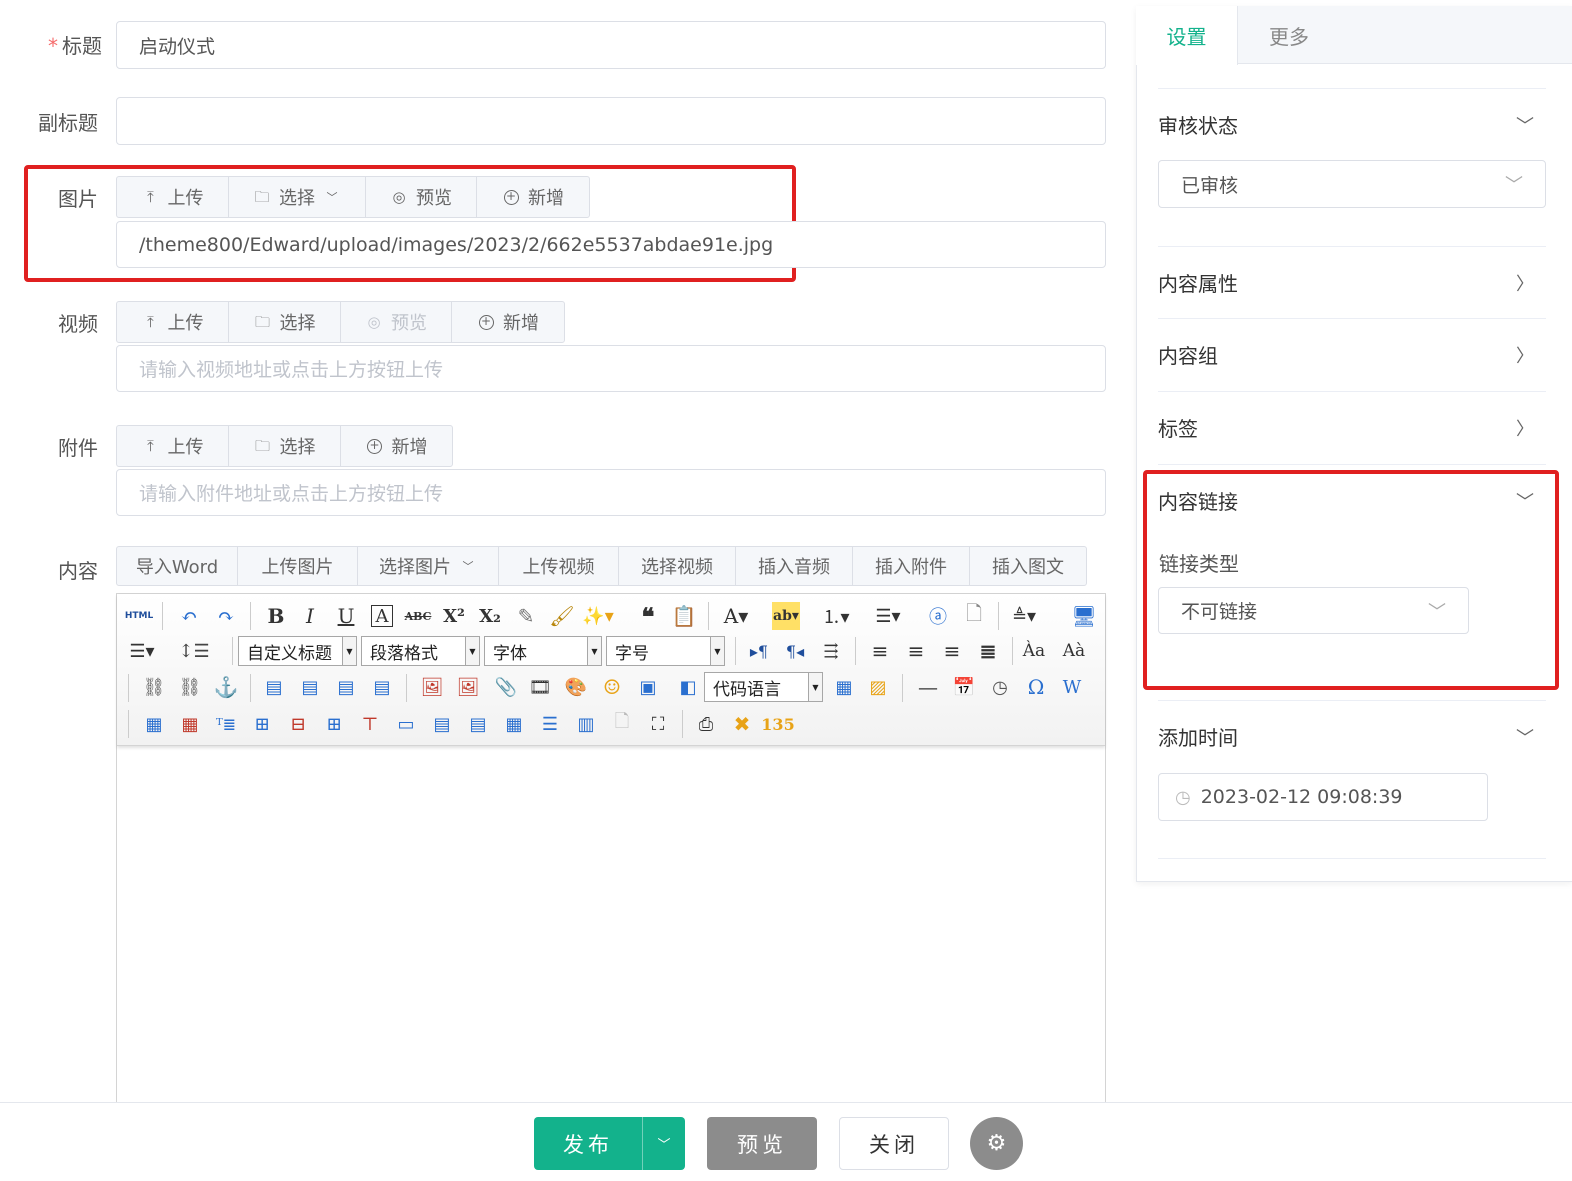 This screenshot has height=1181, width=1572. I want to click on select-image-button: 选择图片 ﹀, so click(428, 566).